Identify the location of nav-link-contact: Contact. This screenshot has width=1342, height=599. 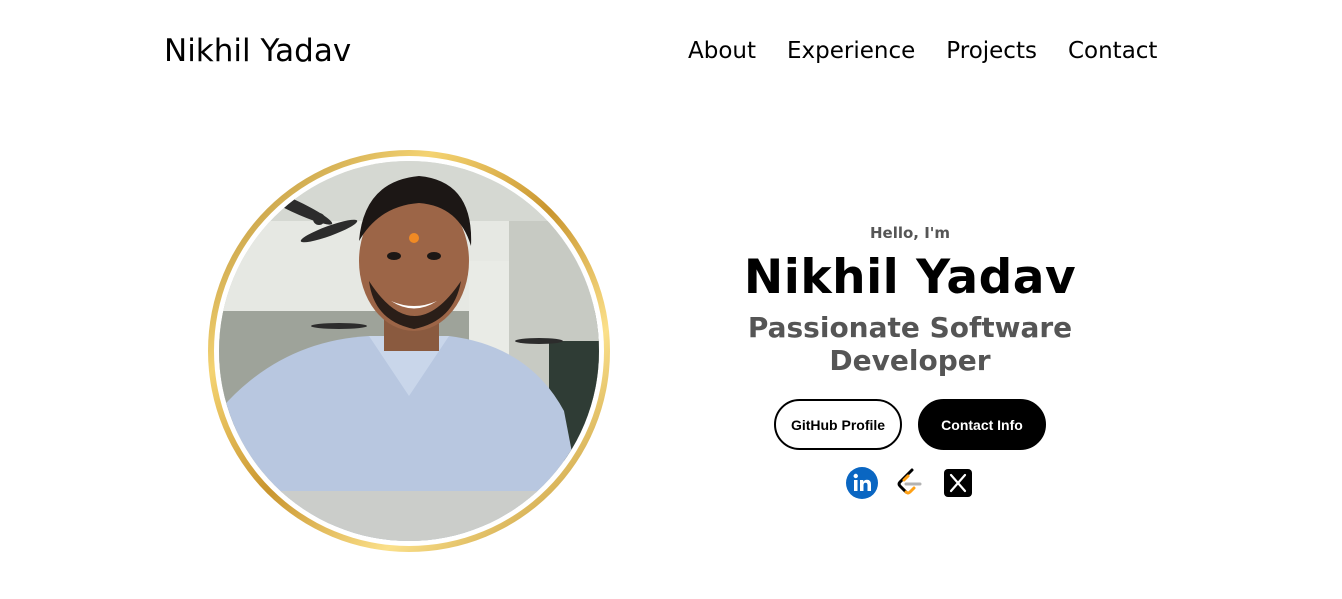
(1112, 51).